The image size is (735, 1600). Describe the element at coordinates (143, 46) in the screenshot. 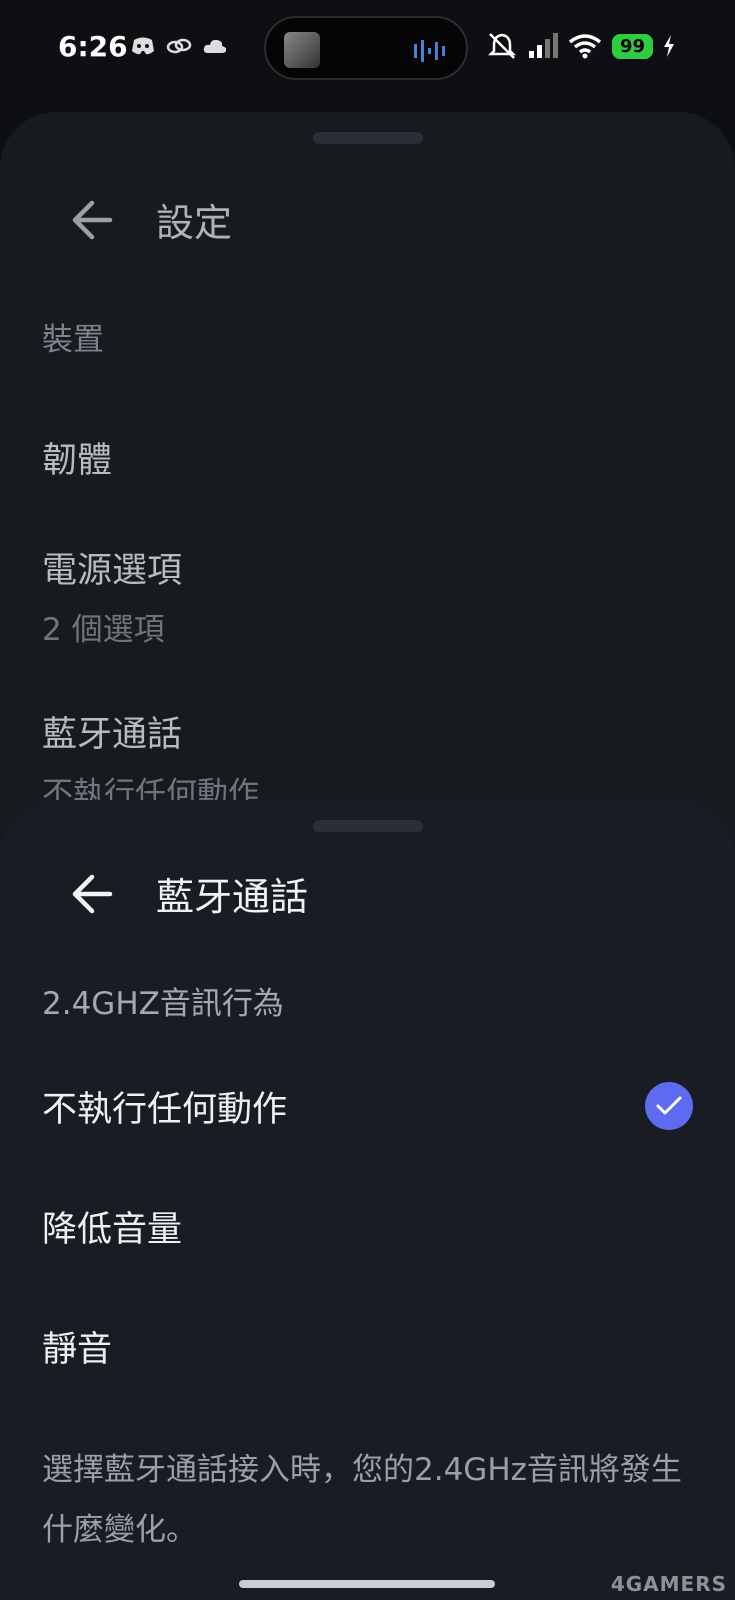

I see `discord-icon` at that location.